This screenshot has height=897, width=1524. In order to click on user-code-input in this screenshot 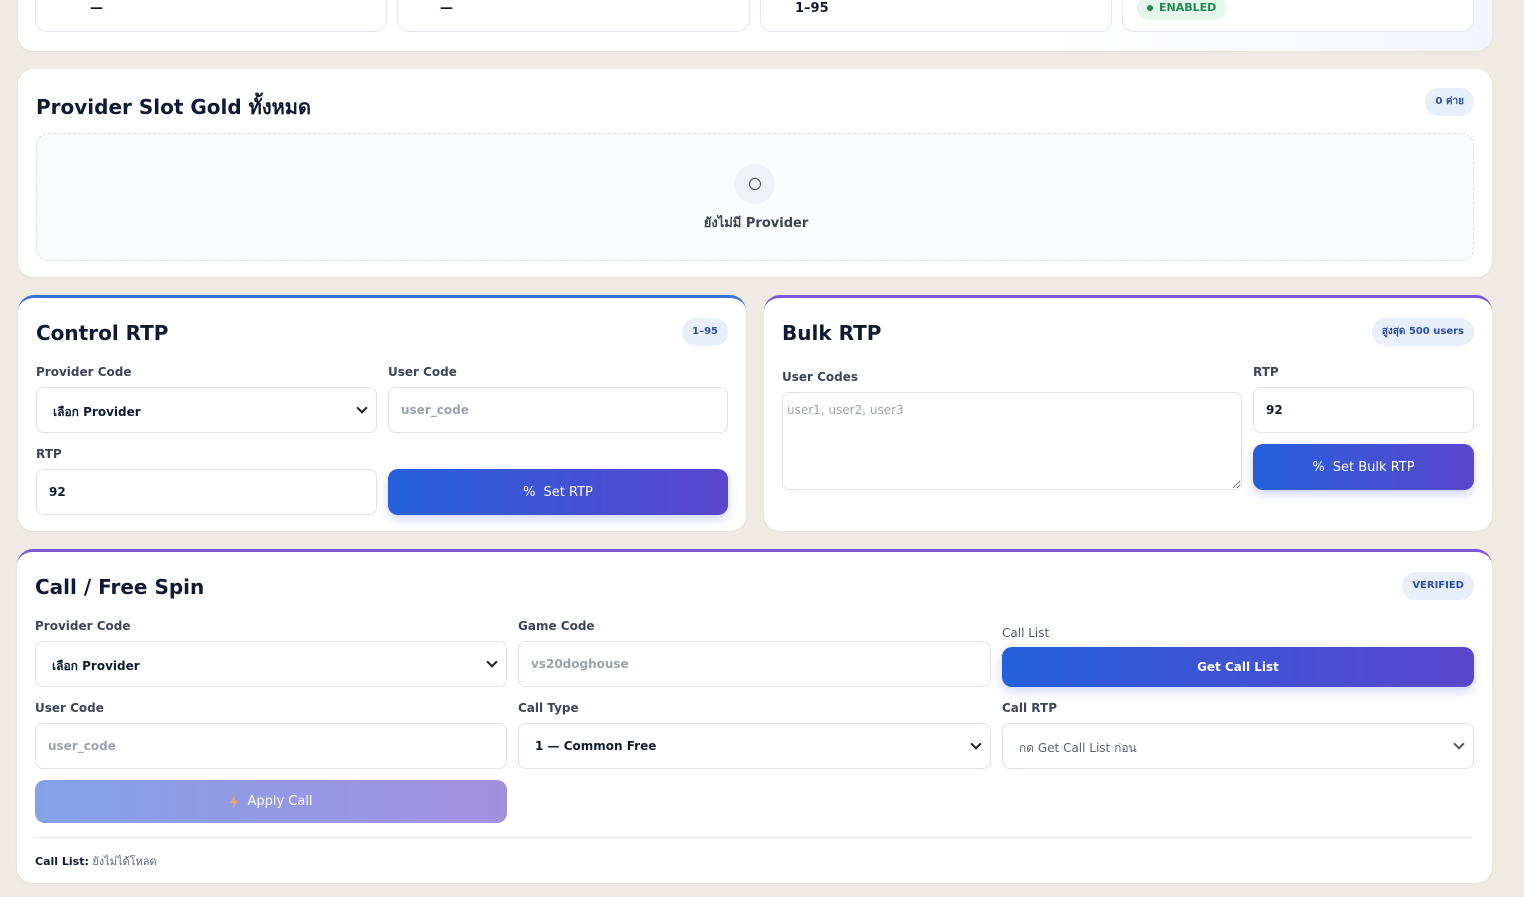, I will do `click(558, 410)`.